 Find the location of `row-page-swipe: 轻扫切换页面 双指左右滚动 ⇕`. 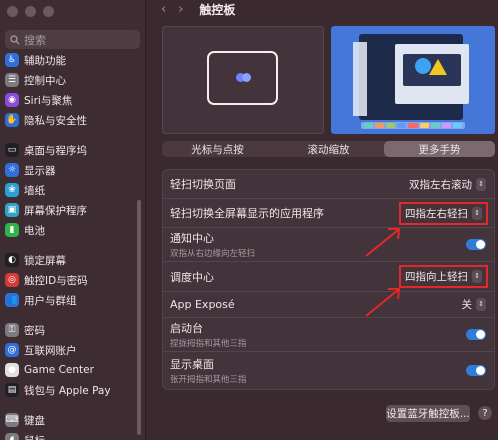

row-page-swipe: 轻扫切换页面 双指左右滚动 ⇕ is located at coordinates (328, 184).